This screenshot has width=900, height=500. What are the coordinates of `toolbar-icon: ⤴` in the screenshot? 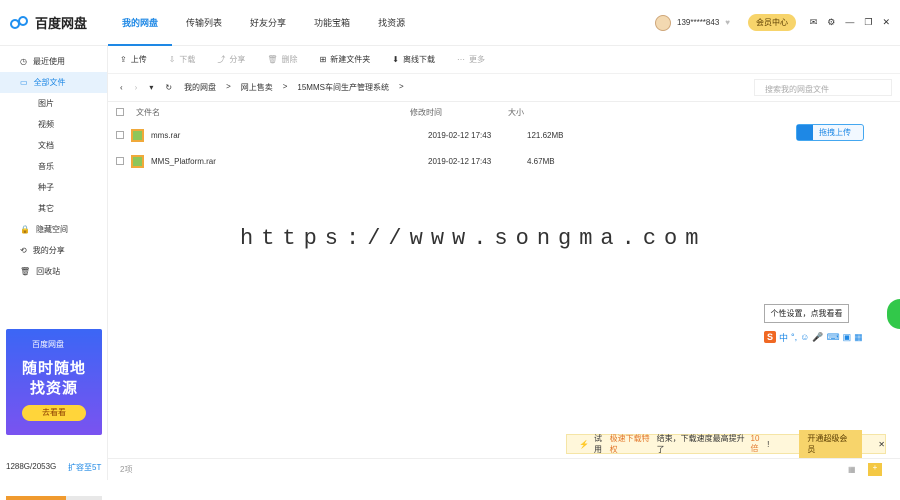 It's located at (221, 59).